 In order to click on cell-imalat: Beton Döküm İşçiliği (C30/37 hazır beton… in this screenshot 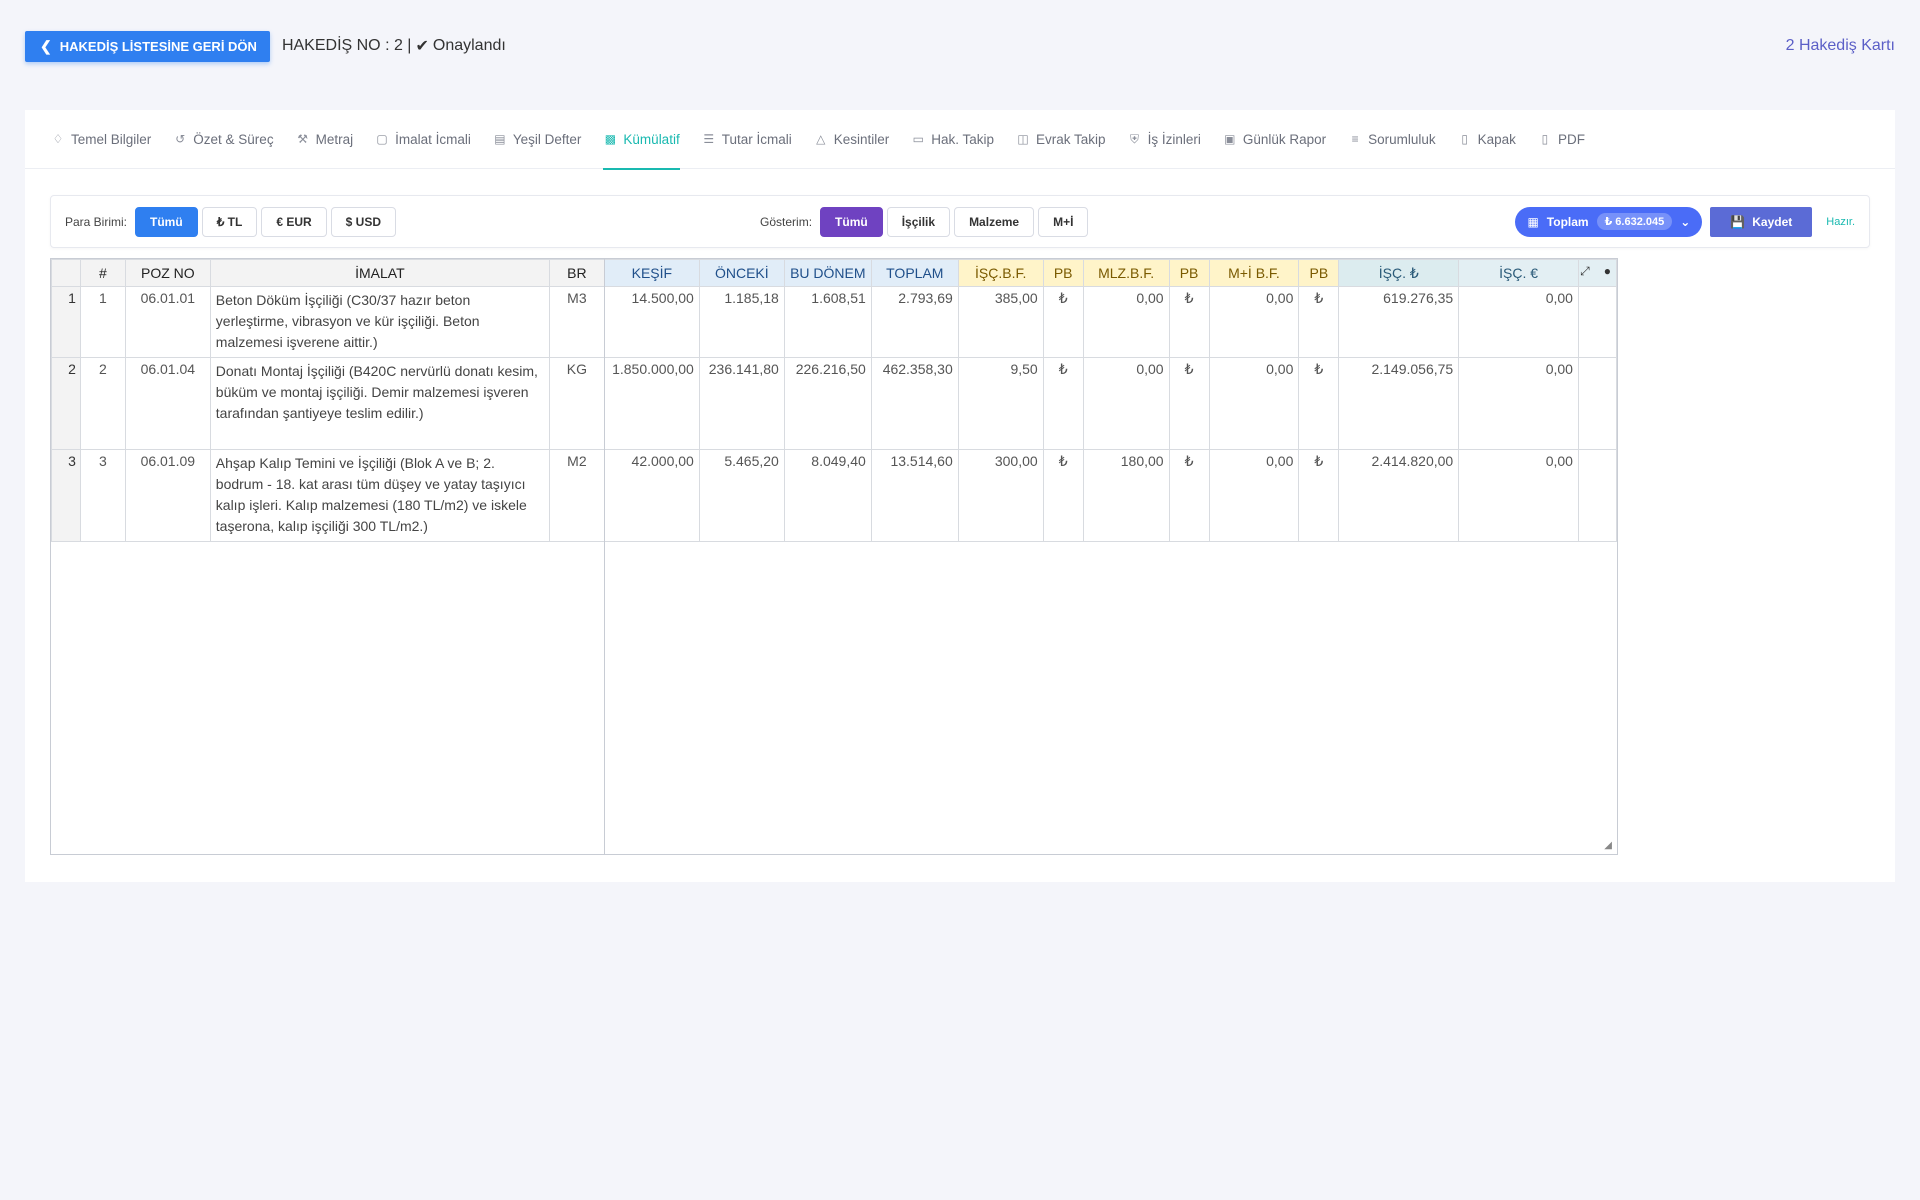, I will do `click(379, 322)`.